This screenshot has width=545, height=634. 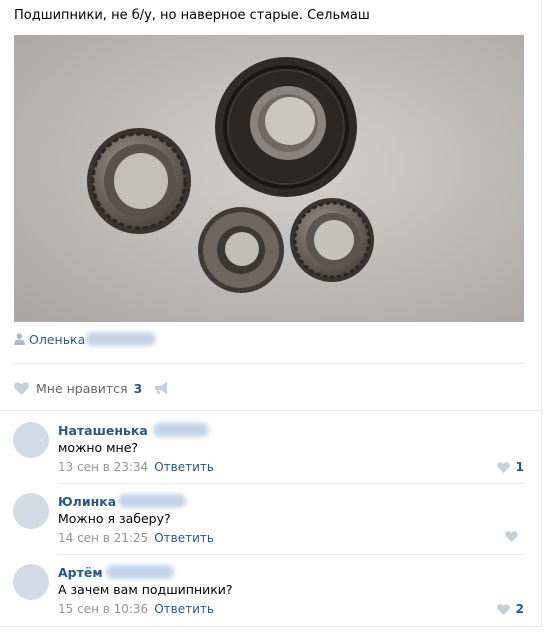 I want to click on comment-like-button, so click(x=514, y=536).